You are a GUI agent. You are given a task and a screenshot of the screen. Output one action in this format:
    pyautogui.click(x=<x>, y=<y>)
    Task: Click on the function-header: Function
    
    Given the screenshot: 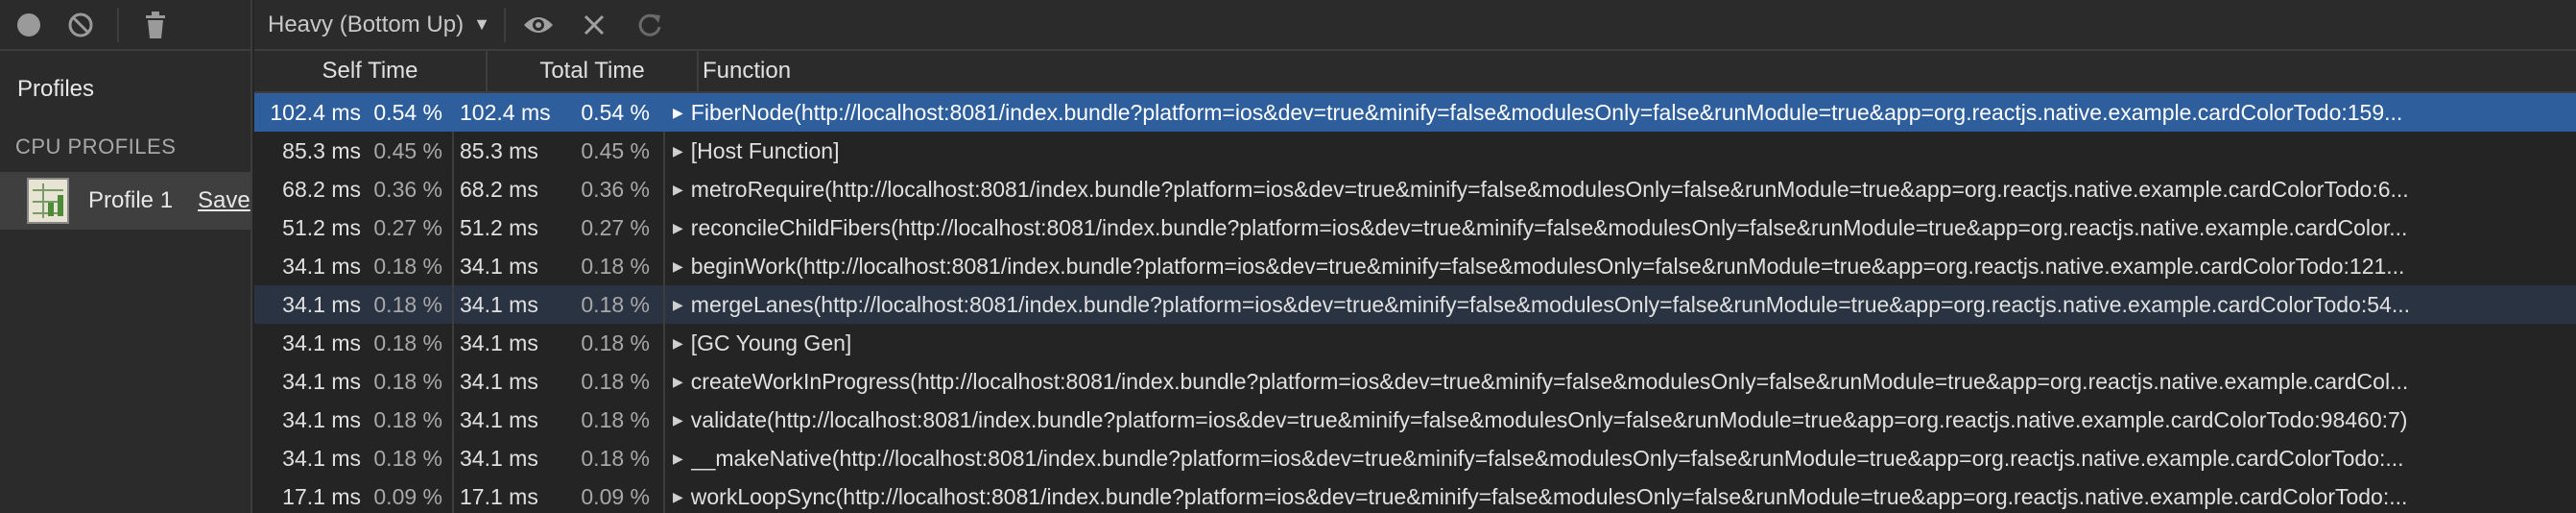 What is the action you would take?
    pyautogui.click(x=1637, y=71)
    